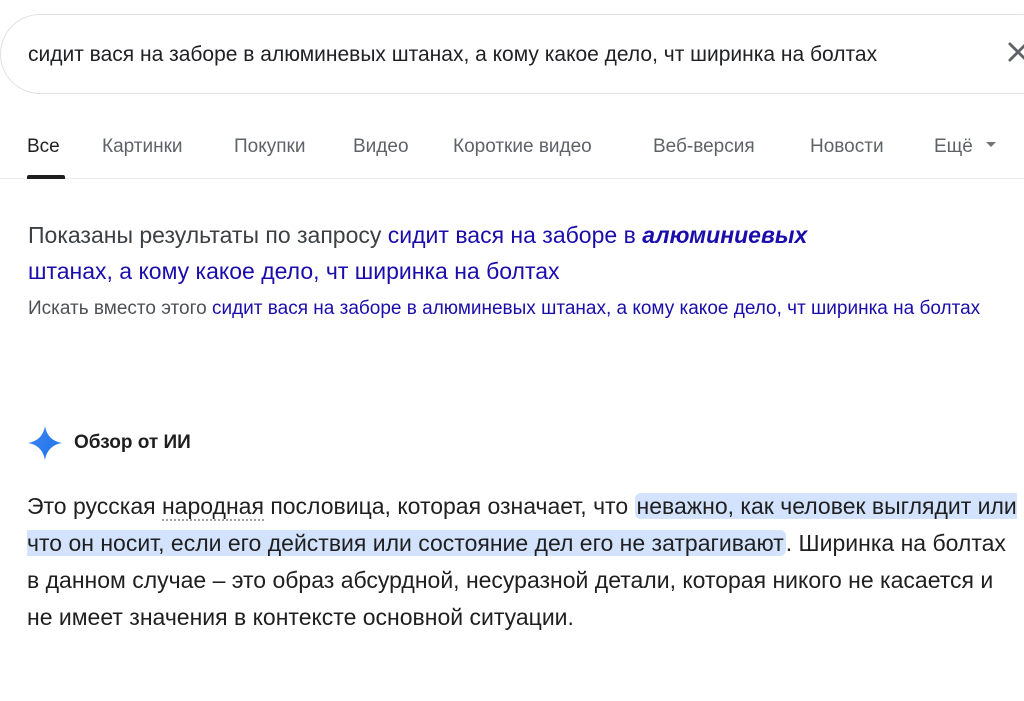  I want to click on tab-shopping: Покупки, so click(269, 147).